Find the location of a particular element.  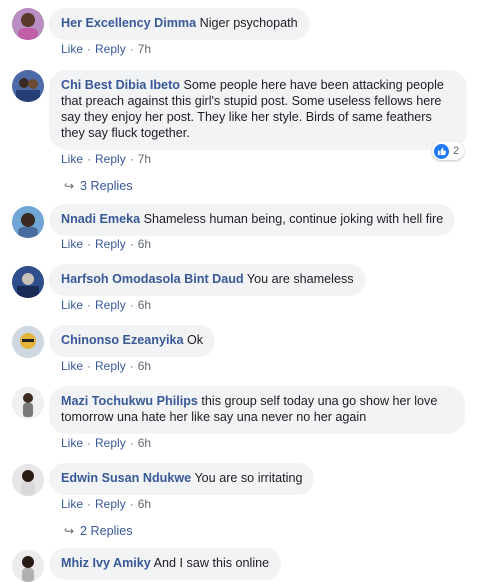

view-replies-link: ↪ 3 Replies is located at coordinates (98, 186).